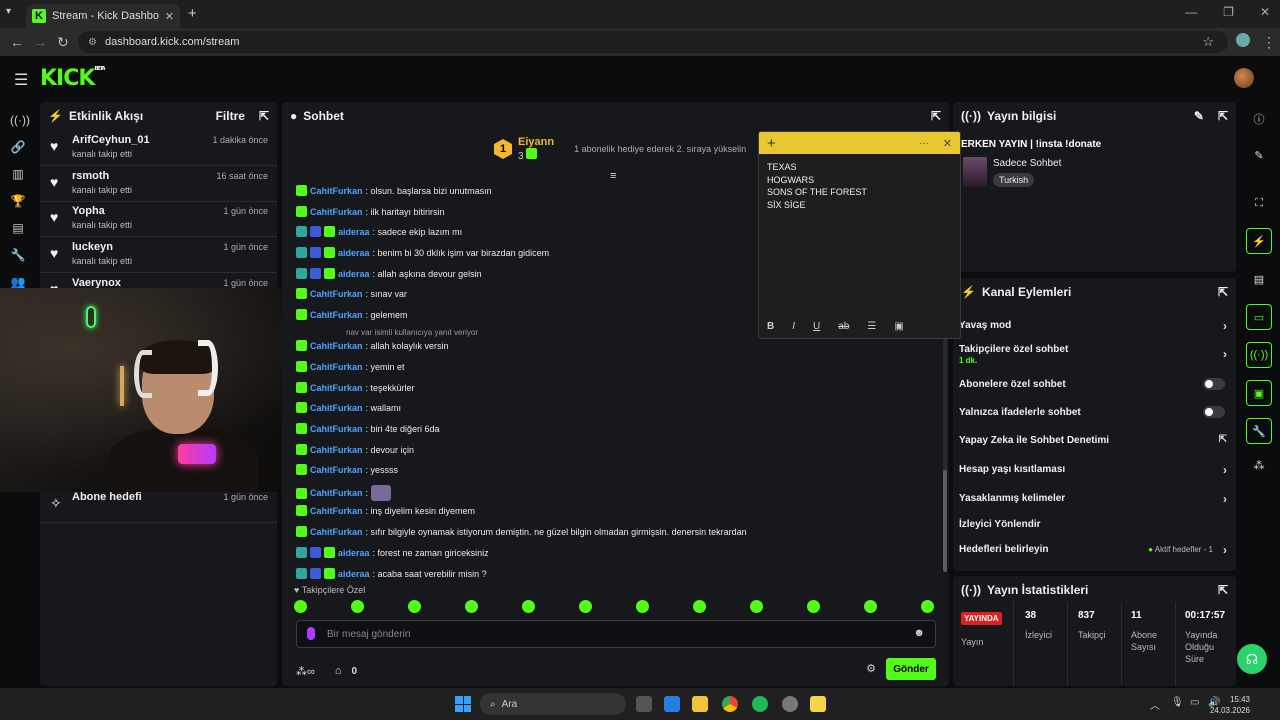 This screenshot has width=1280, height=720. I want to click on new-tab-button: +, so click(192, 13).